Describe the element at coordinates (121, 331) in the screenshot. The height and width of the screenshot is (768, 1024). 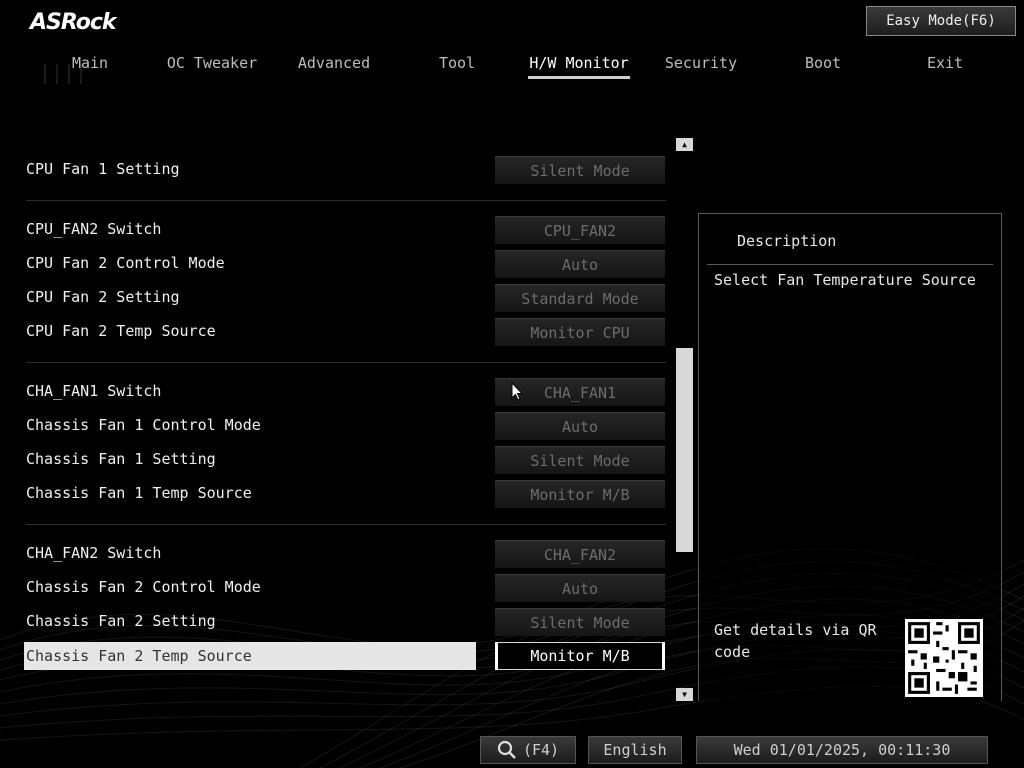
I see `setting-label: CPU Fan 2 Temp Source` at that location.